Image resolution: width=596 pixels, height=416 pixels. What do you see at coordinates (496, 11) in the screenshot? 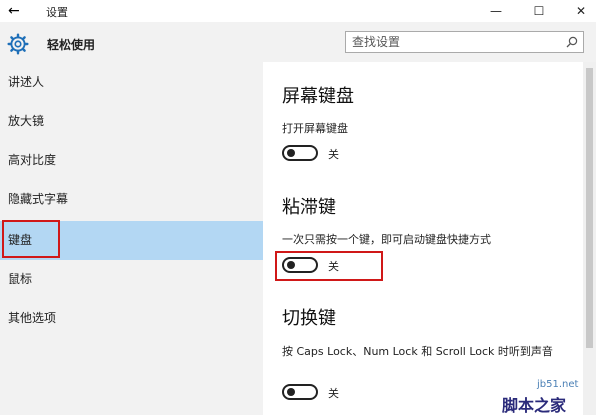
I see `minimize-button: —` at bounding box center [496, 11].